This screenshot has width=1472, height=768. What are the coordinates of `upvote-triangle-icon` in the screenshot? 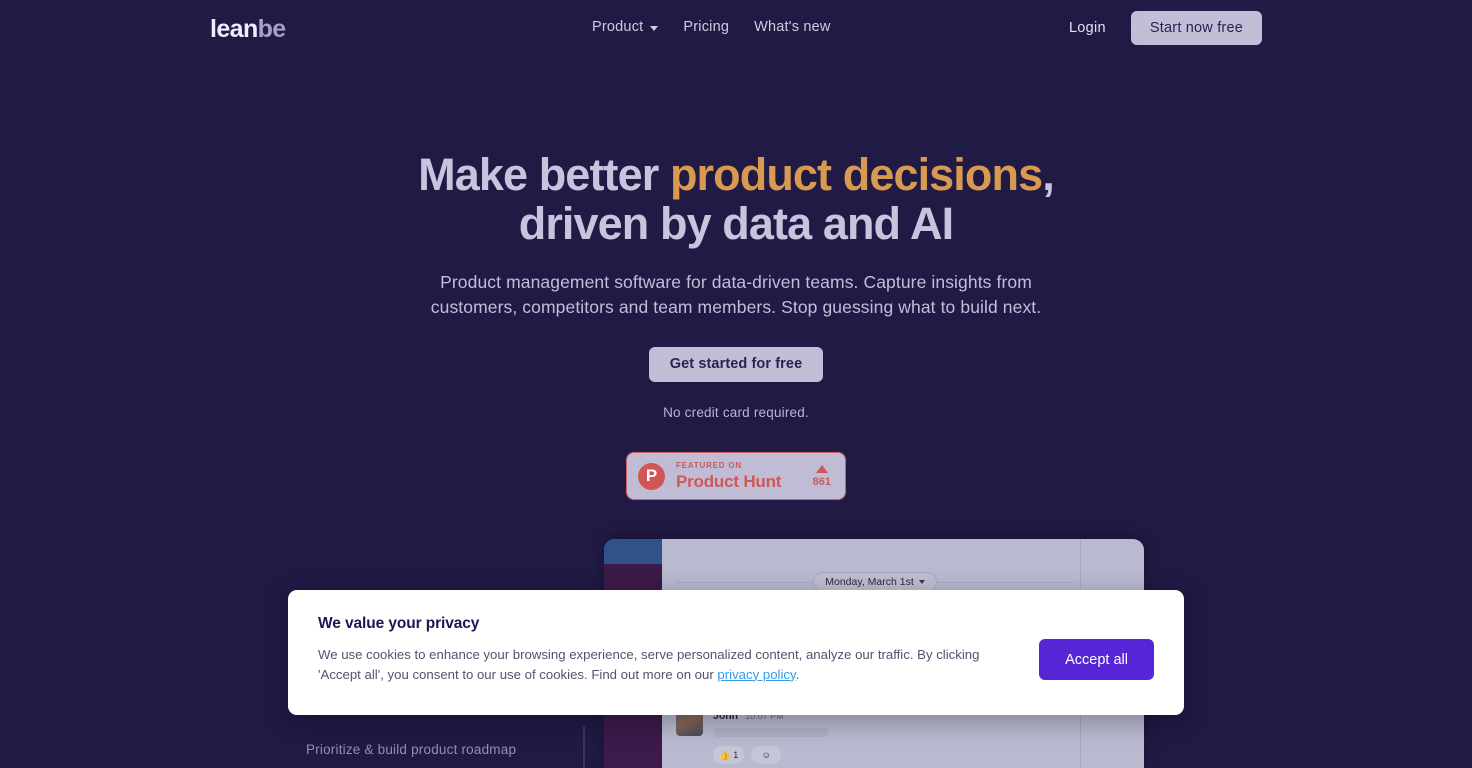 It's located at (821, 468).